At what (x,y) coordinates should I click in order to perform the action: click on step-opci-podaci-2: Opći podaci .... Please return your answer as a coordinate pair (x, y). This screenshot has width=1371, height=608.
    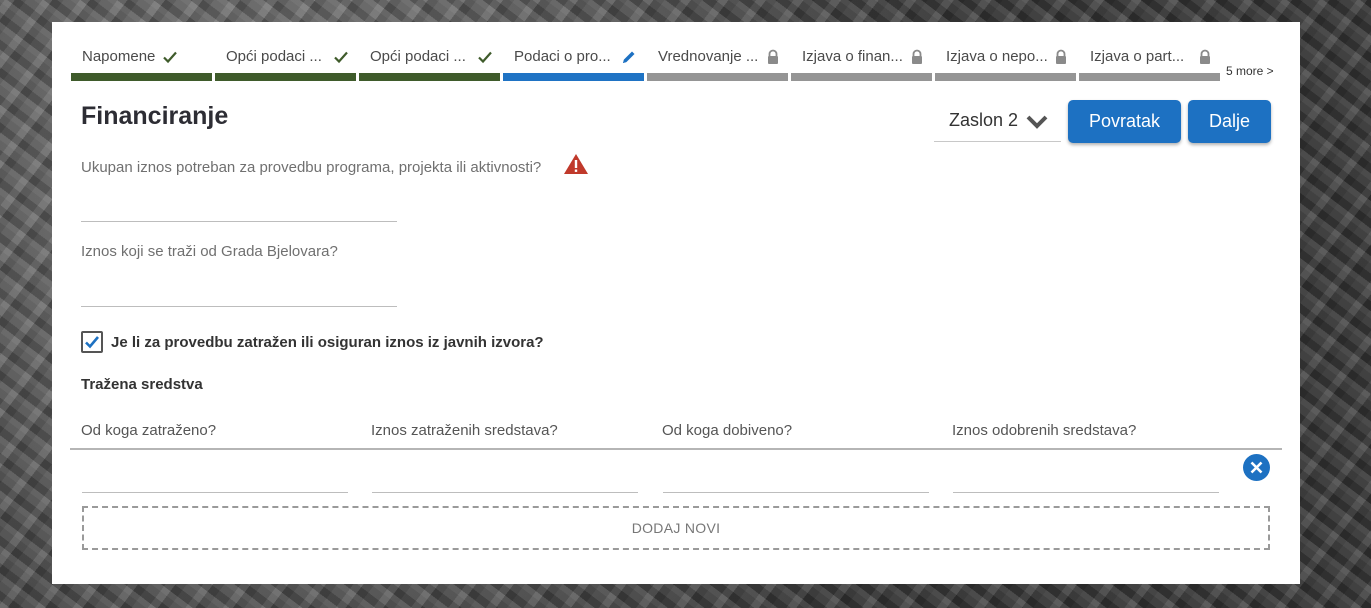
    Looking at the image, I should click on (429, 63).